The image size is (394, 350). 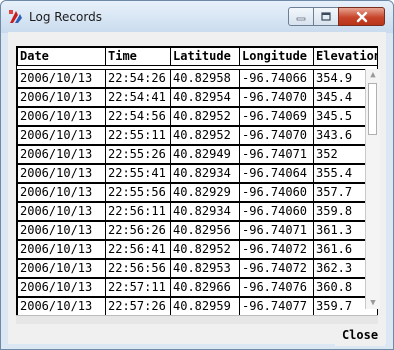 What do you see at coordinates (205, 192) in the screenshot?
I see `cell-latitude: 40.82929` at bounding box center [205, 192].